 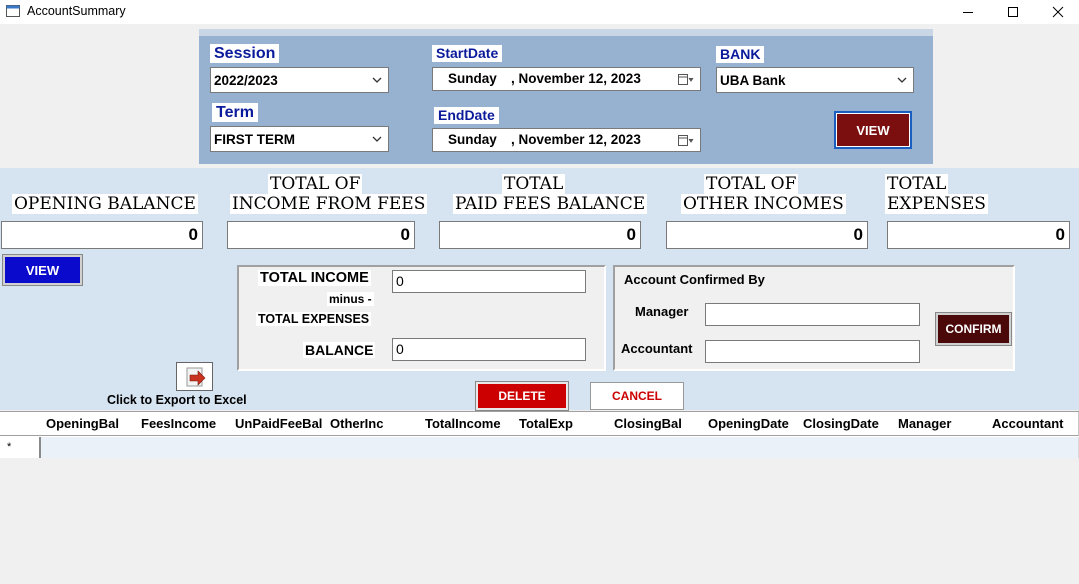 What do you see at coordinates (329, 204) in the screenshot?
I see `fees-income-label-line2: INCOME FROM FEES` at bounding box center [329, 204].